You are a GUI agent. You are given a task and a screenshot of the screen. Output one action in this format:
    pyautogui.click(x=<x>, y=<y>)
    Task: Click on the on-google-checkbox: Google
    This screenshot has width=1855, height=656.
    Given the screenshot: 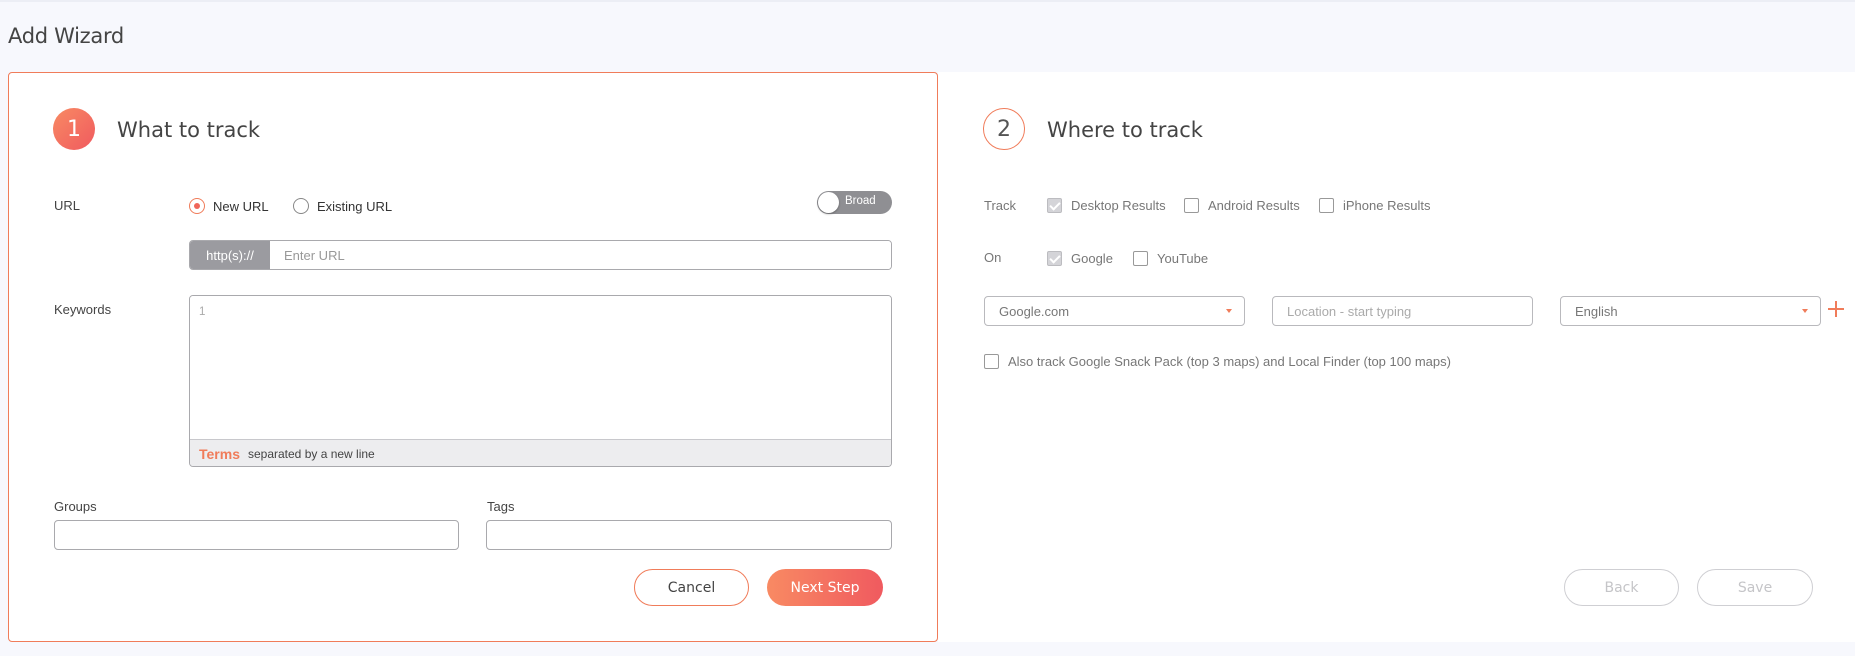 What is the action you would take?
    pyautogui.click(x=1080, y=258)
    